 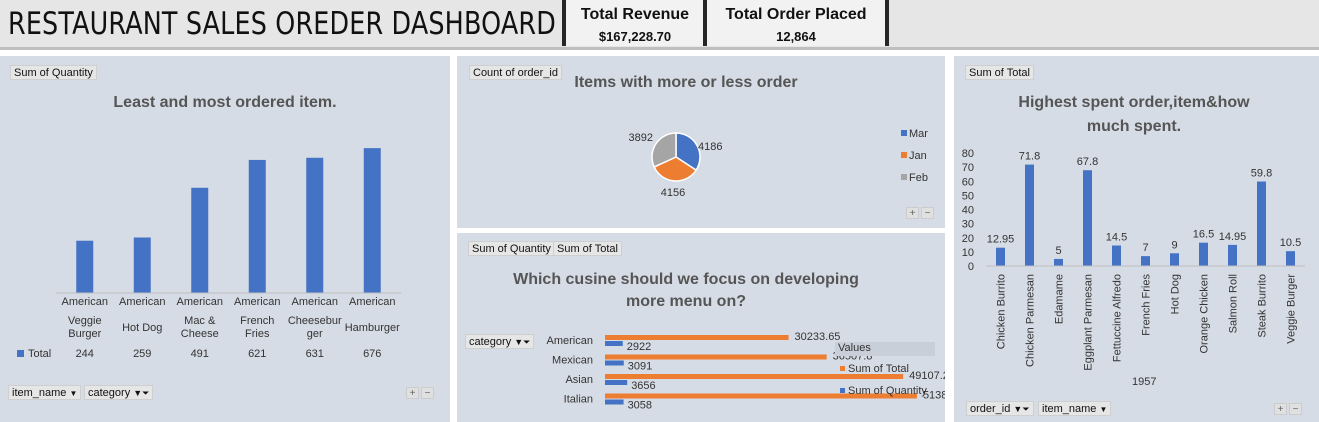 I want to click on data-value-label: 71.8, so click(x=1029, y=157).